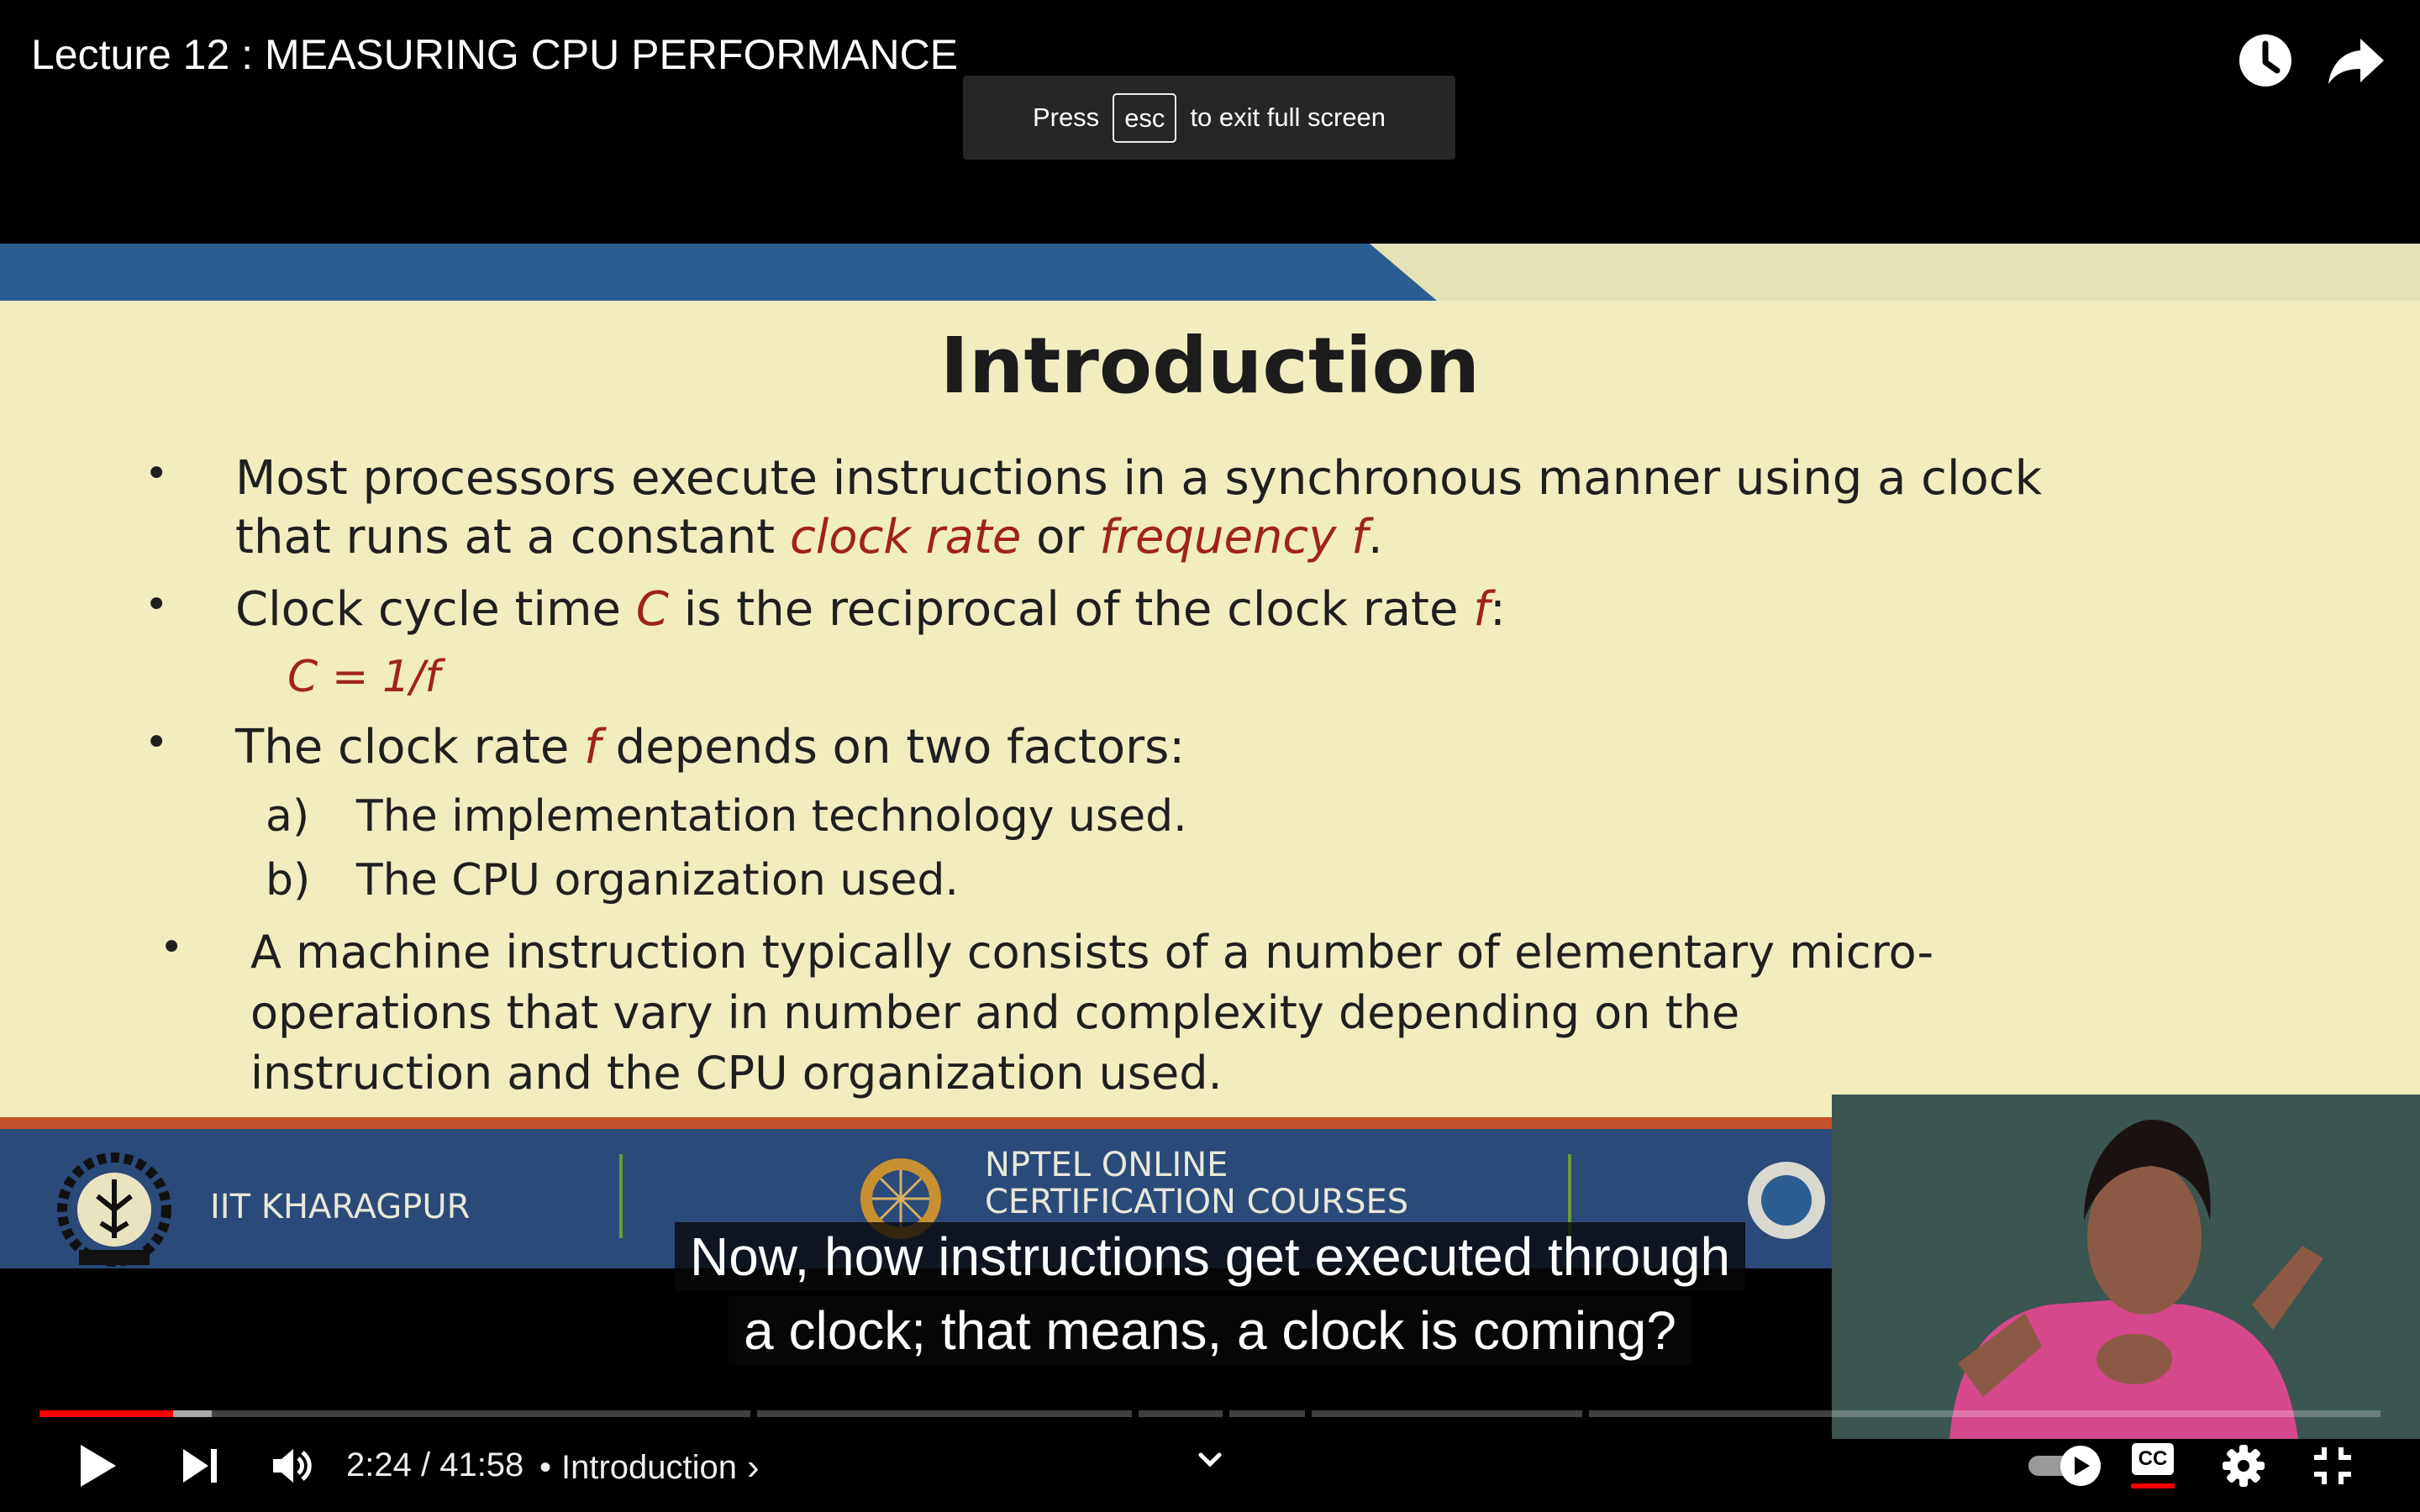 The height and width of the screenshot is (1512, 2420). I want to click on time-display: 2:24 / 41:58, so click(435, 1465).